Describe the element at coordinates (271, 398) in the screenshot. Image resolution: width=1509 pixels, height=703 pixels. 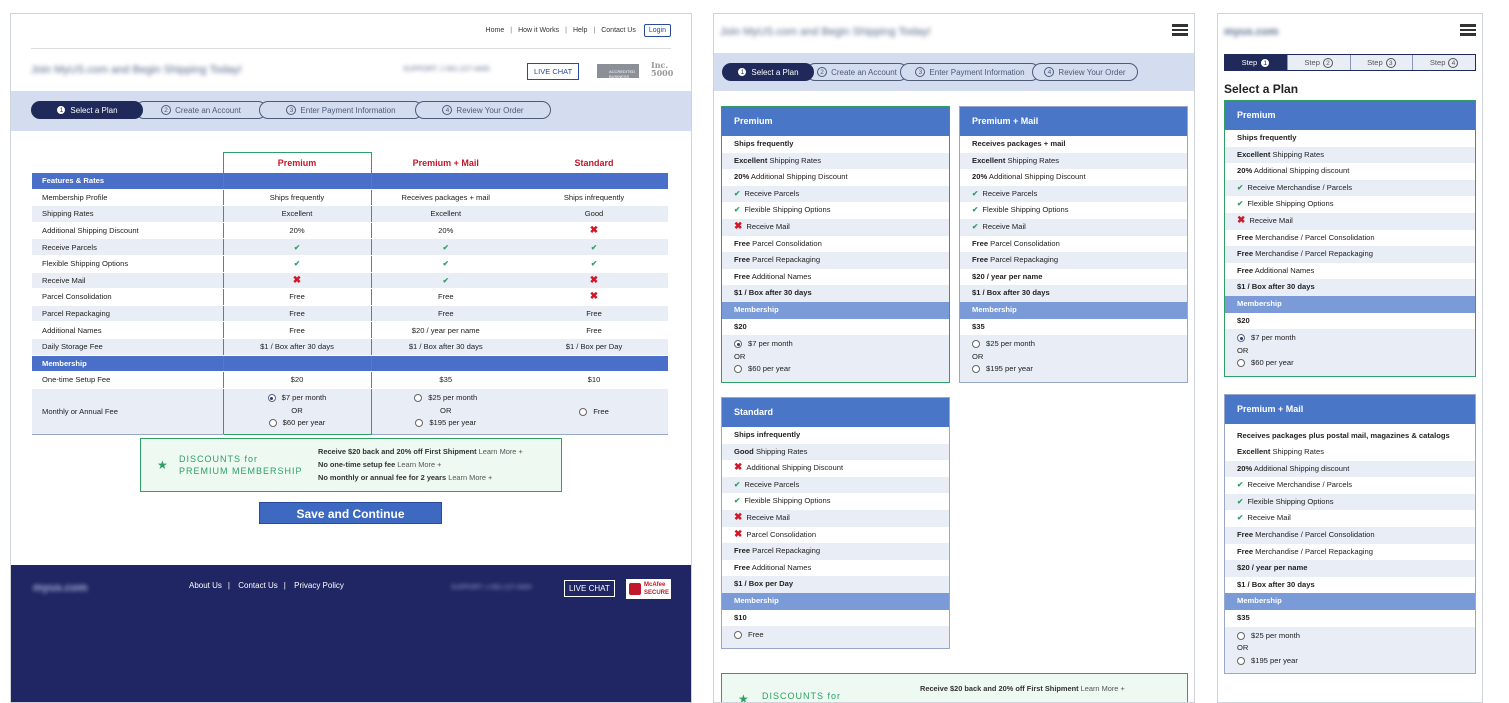
I see `radio-premium-monthly` at that location.